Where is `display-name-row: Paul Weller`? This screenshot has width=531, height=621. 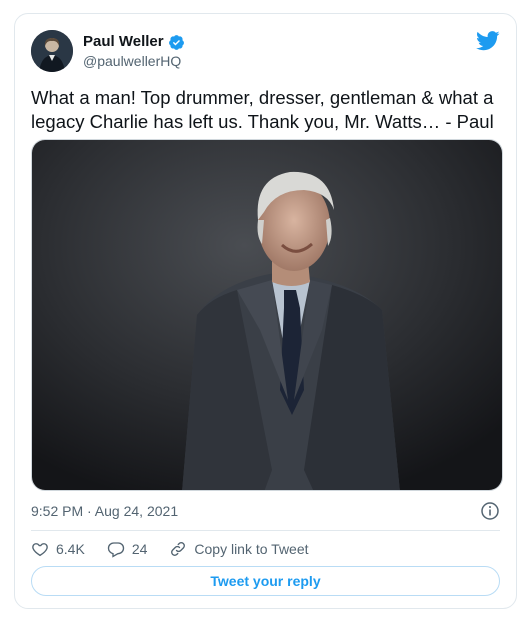 display-name-row: Paul Weller is located at coordinates (134, 42).